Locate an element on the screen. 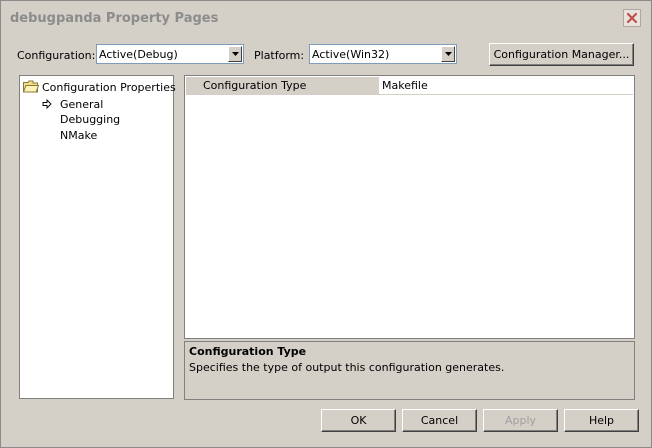  row-divider is located at coordinates (409, 94).